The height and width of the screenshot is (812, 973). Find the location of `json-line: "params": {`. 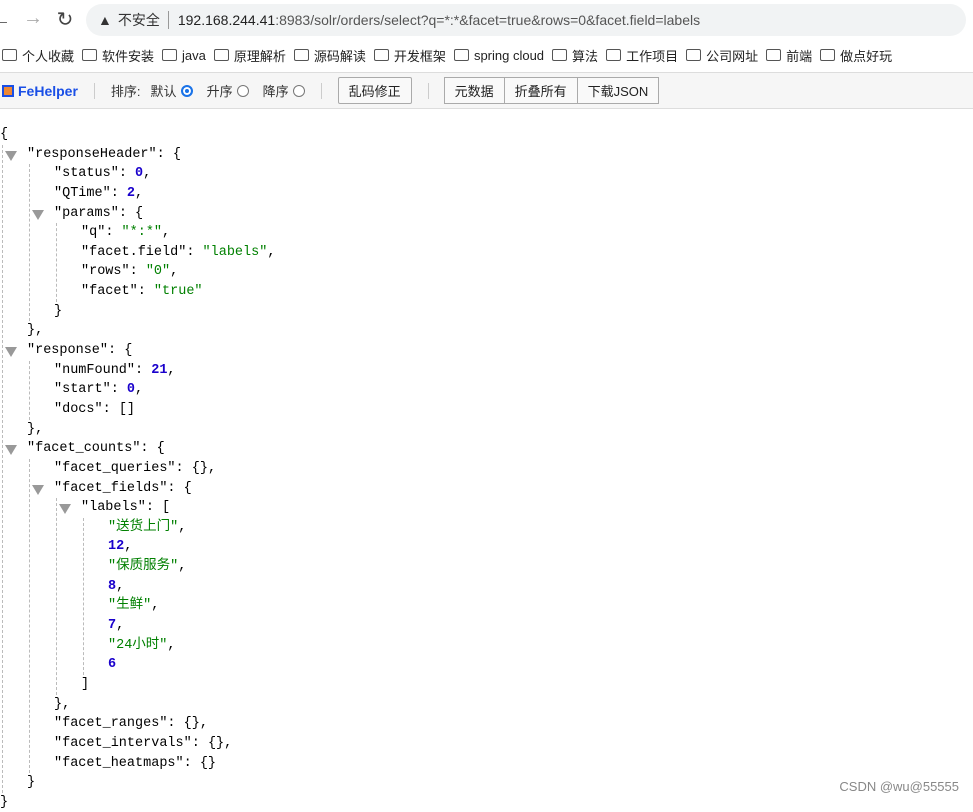

json-line: "params": { is located at coordinates (300, 214).